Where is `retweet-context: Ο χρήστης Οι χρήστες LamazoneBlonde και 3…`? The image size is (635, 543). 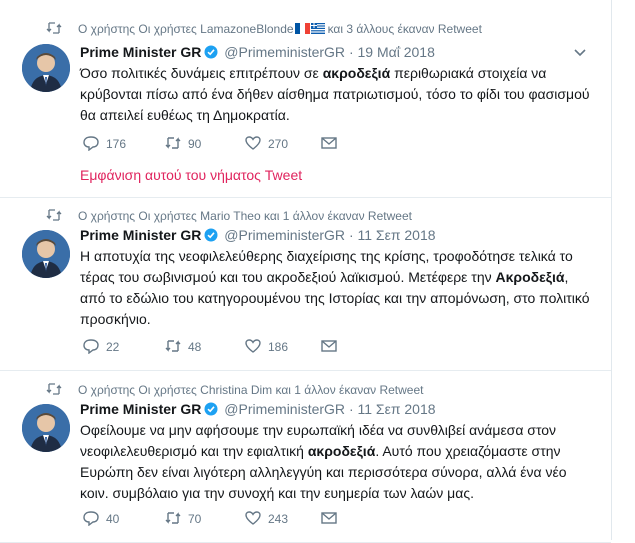
retweet-context: Ο χρήστης Οι χρήστες LamazoneBlonde και 3… is located at coordinates (264, 29).